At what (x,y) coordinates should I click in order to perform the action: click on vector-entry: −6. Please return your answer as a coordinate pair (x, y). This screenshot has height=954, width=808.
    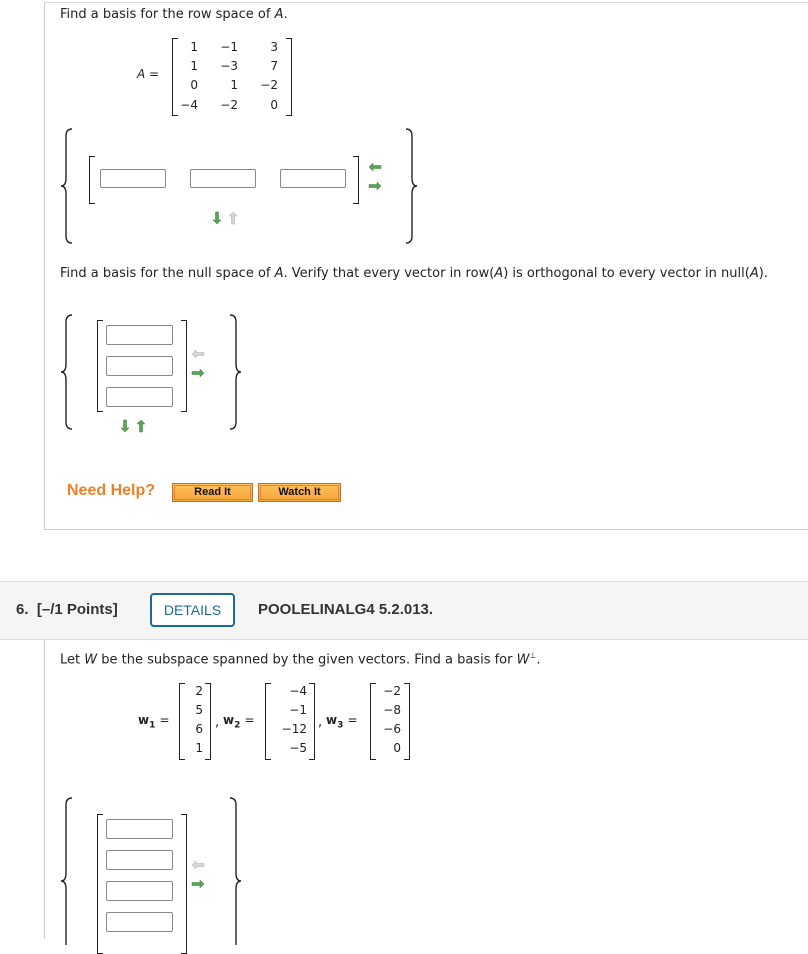
    Looking at the image, I should click on (392, 729).